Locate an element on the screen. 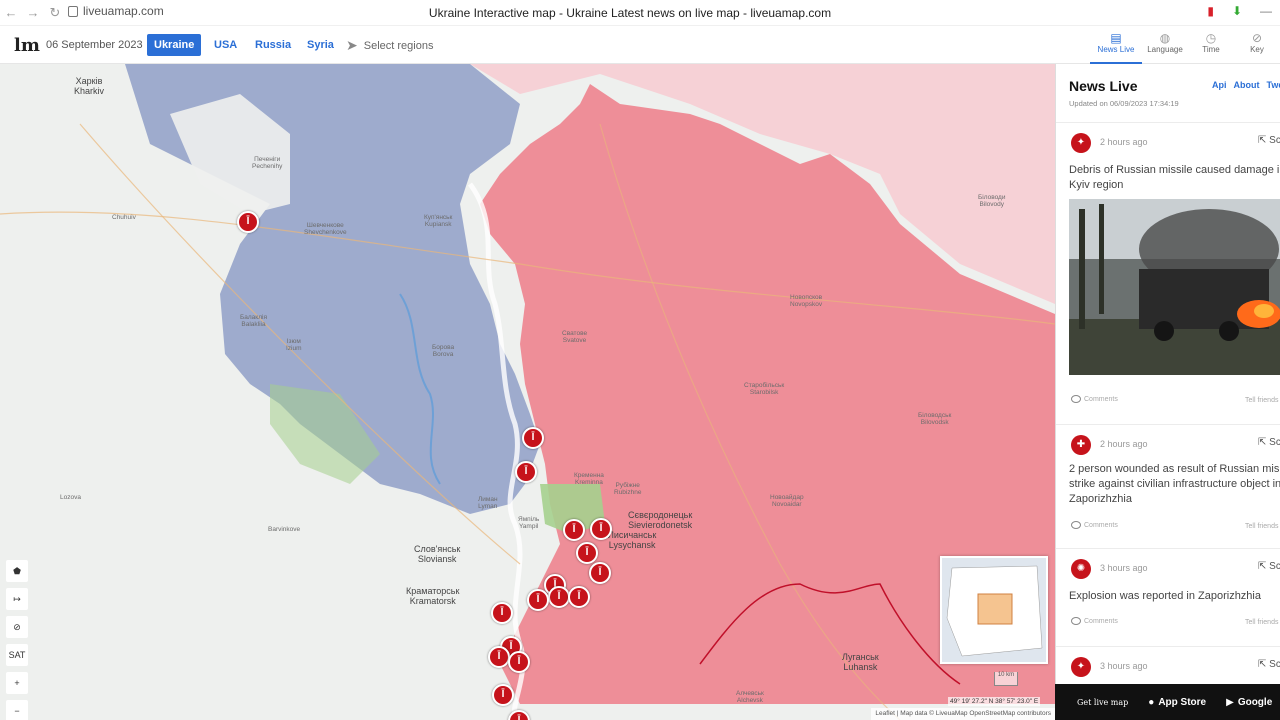 The height and width of the screenshot is (720, 1280). tool-key: ⊘ Key is located at coordinates (1257, 45).